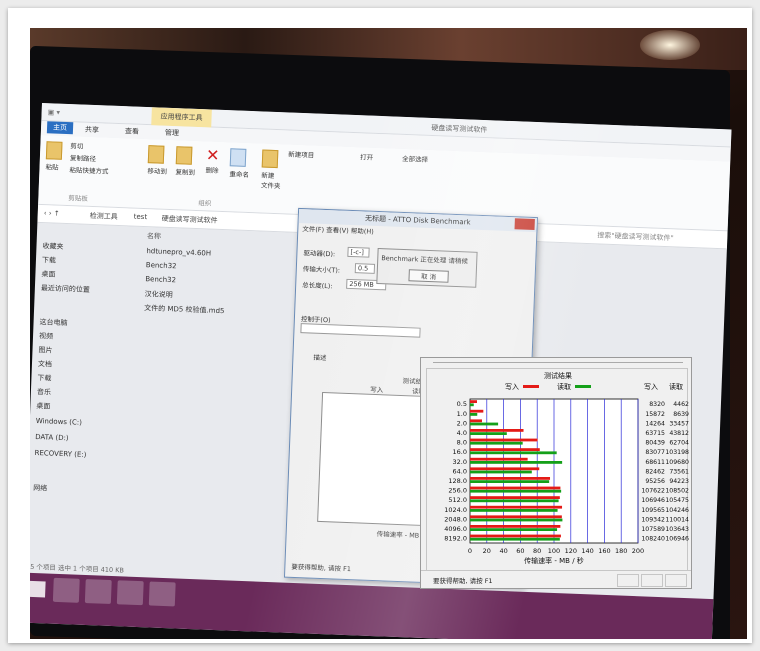  I want to click on nav-item: RECOVERY (E:), so click(60, 454).